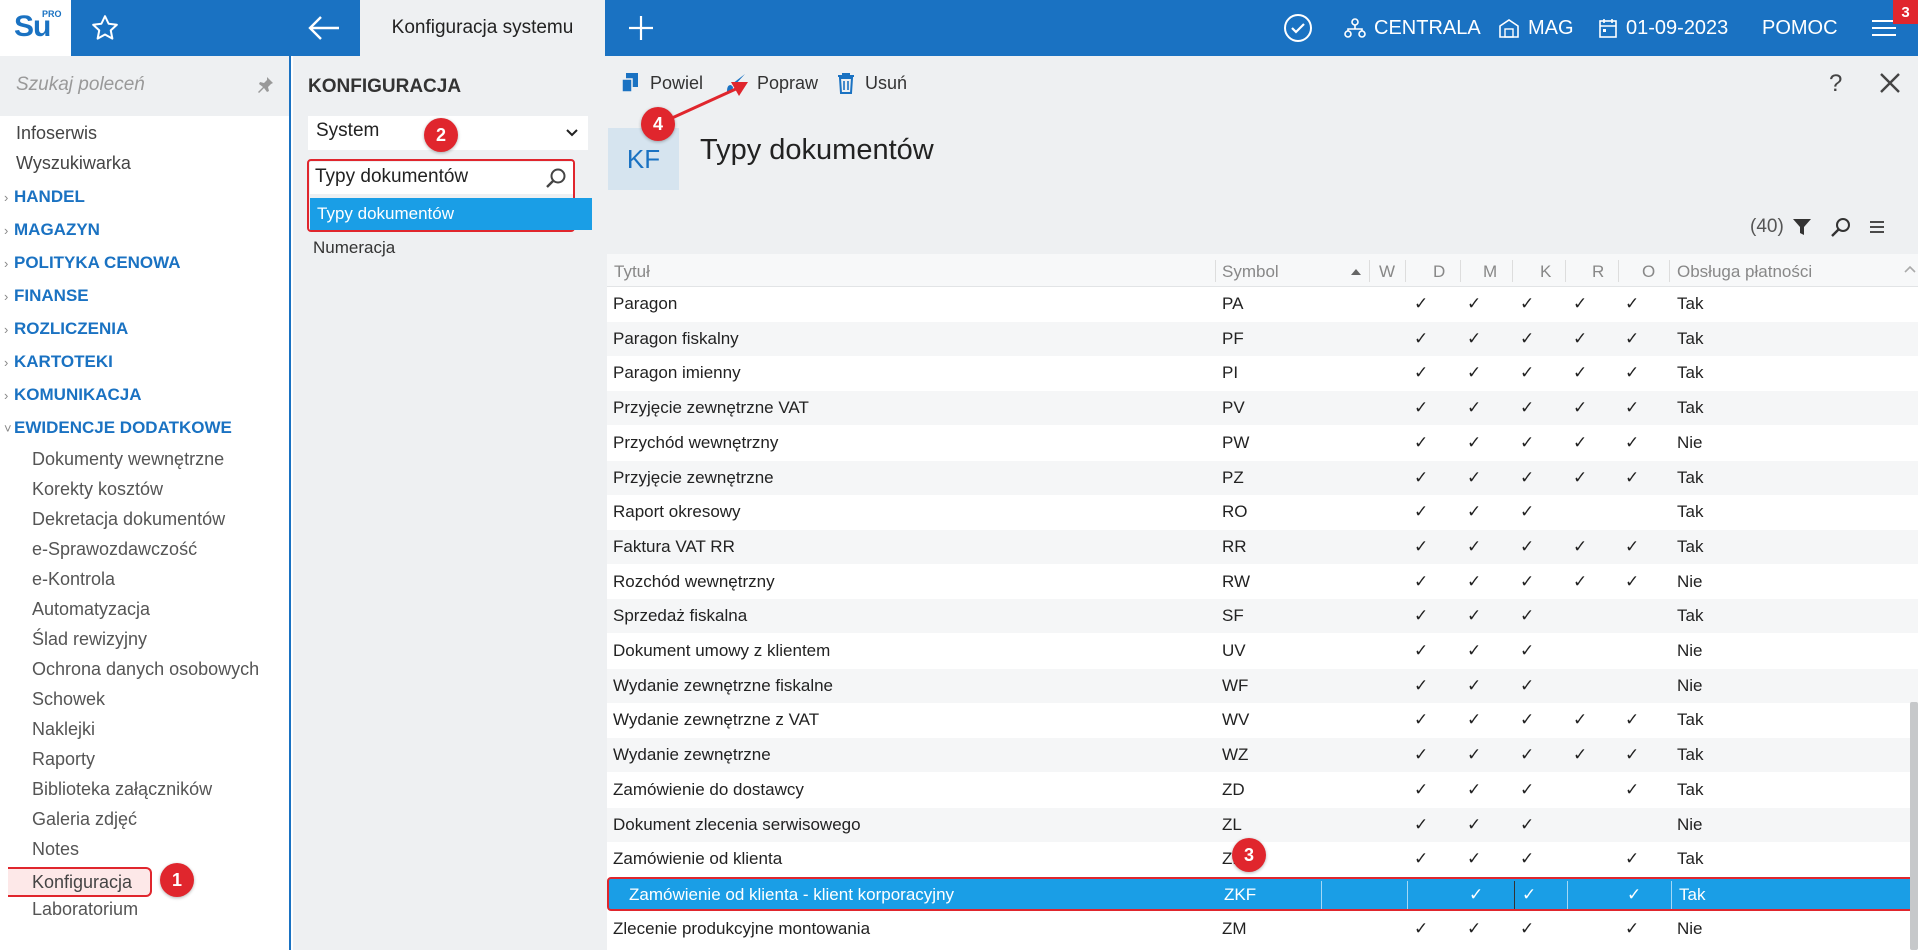 This screenshot has width=1918, height=950. Describe the element at coordinates (35, 28) in the screenshot. I see `app-logo: Su PRO` at that location.